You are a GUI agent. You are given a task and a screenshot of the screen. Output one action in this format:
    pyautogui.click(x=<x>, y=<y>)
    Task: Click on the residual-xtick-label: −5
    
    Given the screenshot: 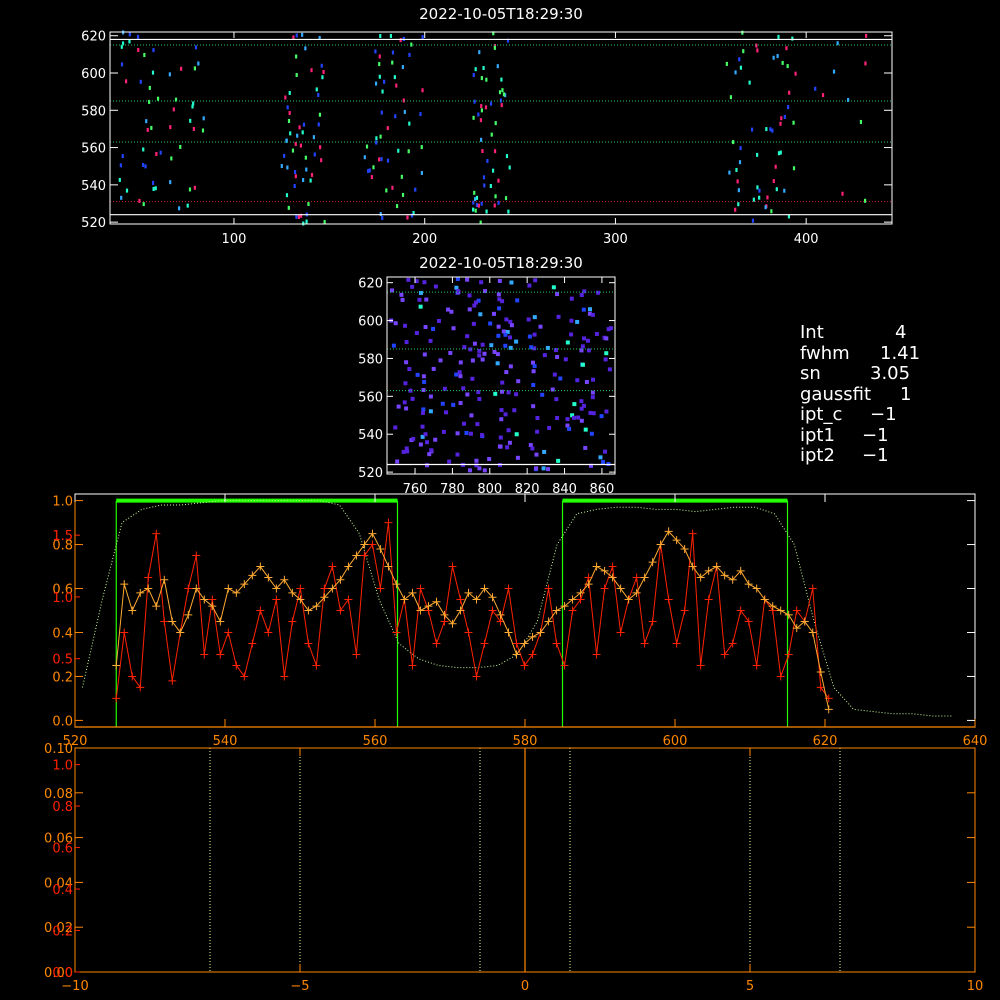 What is the action you would take?
    pyautogui.click(x=299, y=986)
    